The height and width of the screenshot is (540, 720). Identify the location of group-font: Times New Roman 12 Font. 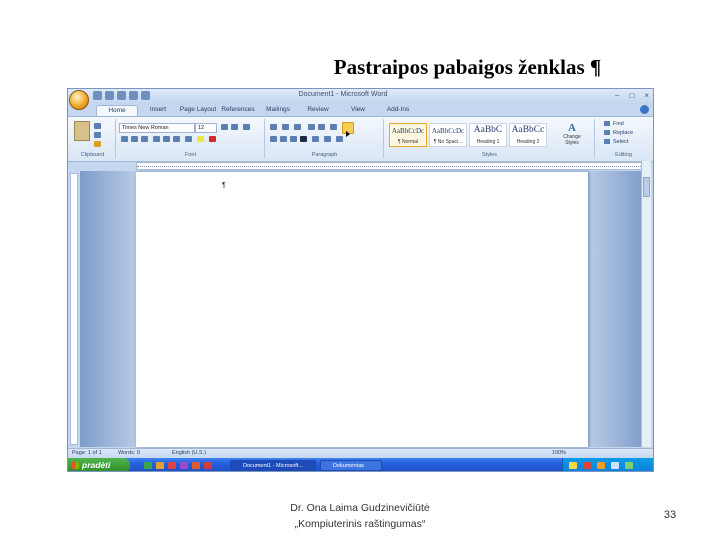
(191, 138).